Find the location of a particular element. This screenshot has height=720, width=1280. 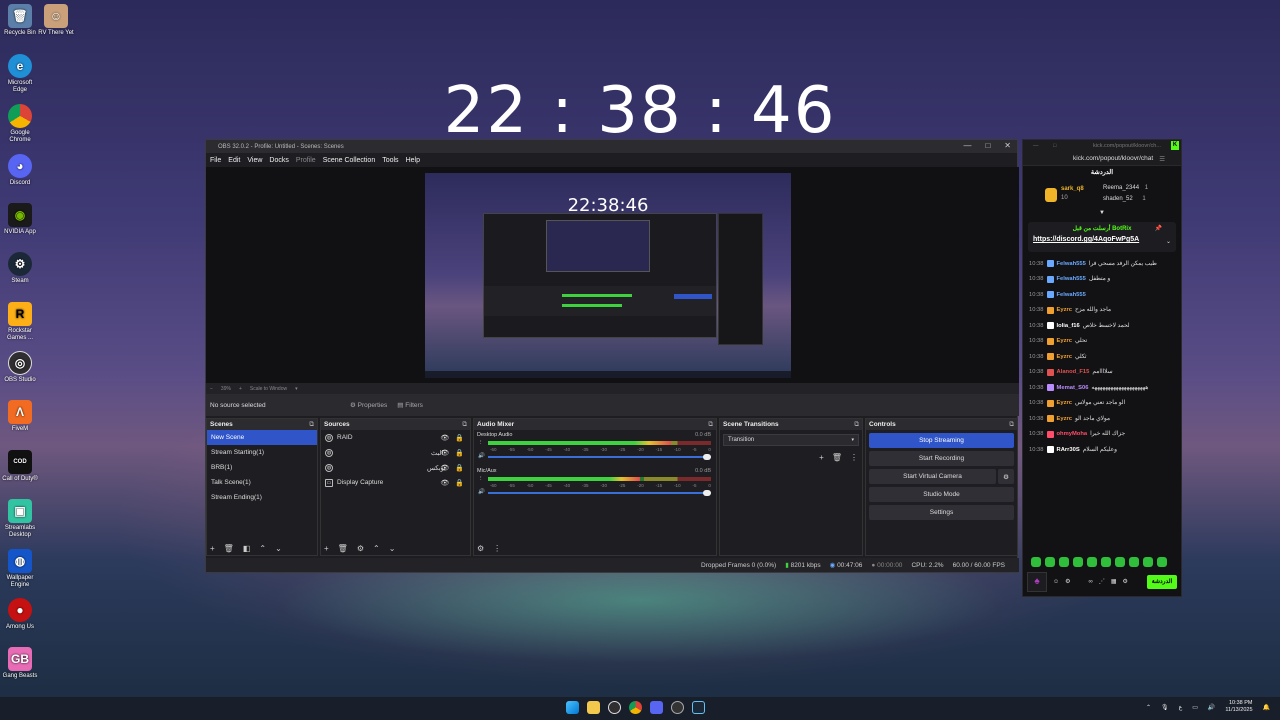

desktop-icon-recycle-bin: 🗑 Recycle Bin is located at coordinates (20, 20).